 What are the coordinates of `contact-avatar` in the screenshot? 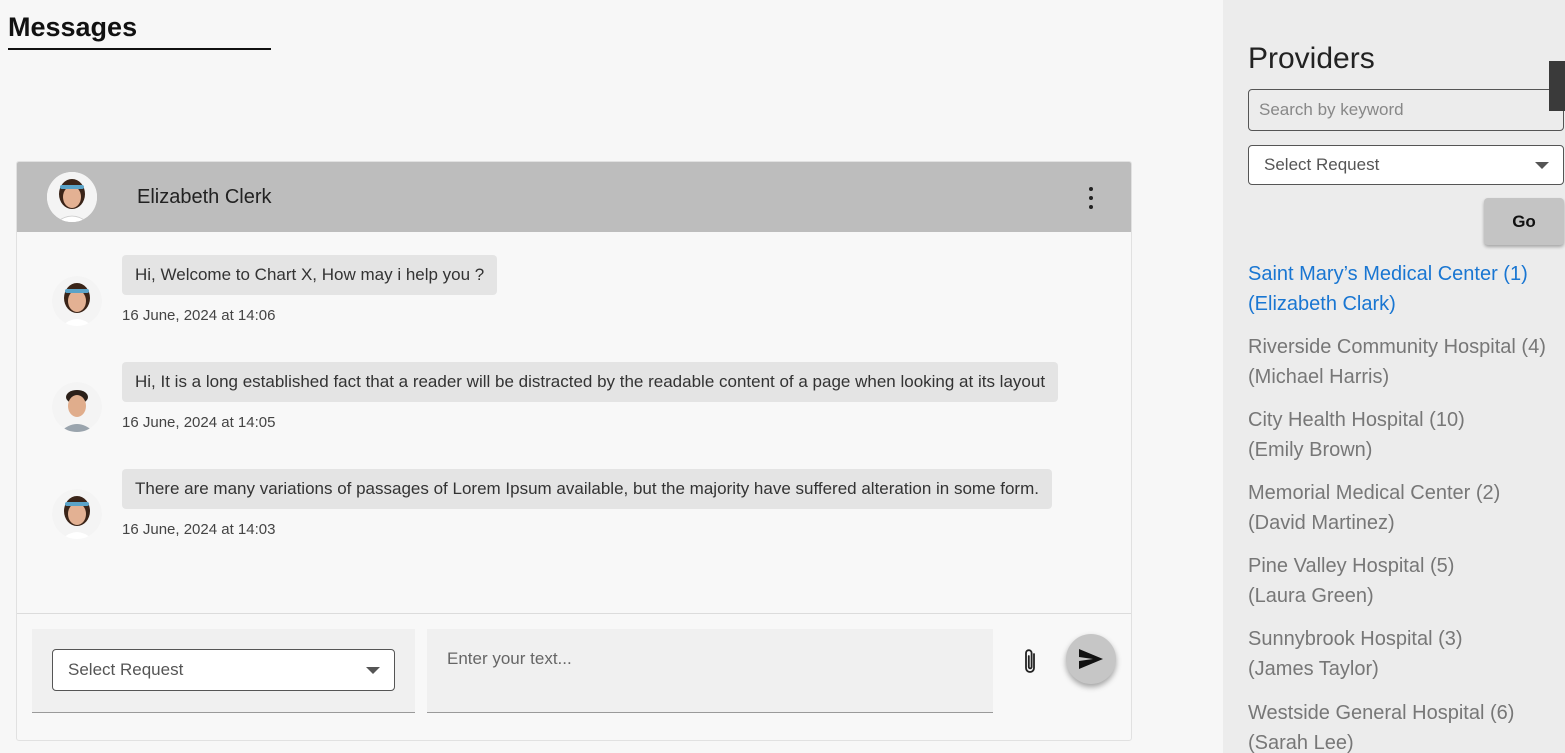 It's located at (72, 197).